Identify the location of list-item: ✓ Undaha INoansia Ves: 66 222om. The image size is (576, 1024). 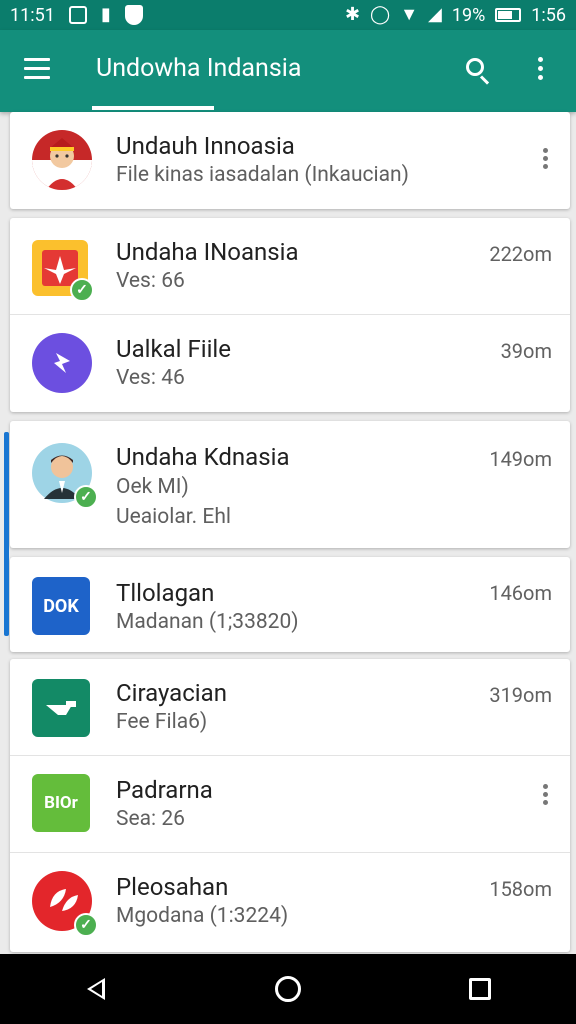
(290, 266).